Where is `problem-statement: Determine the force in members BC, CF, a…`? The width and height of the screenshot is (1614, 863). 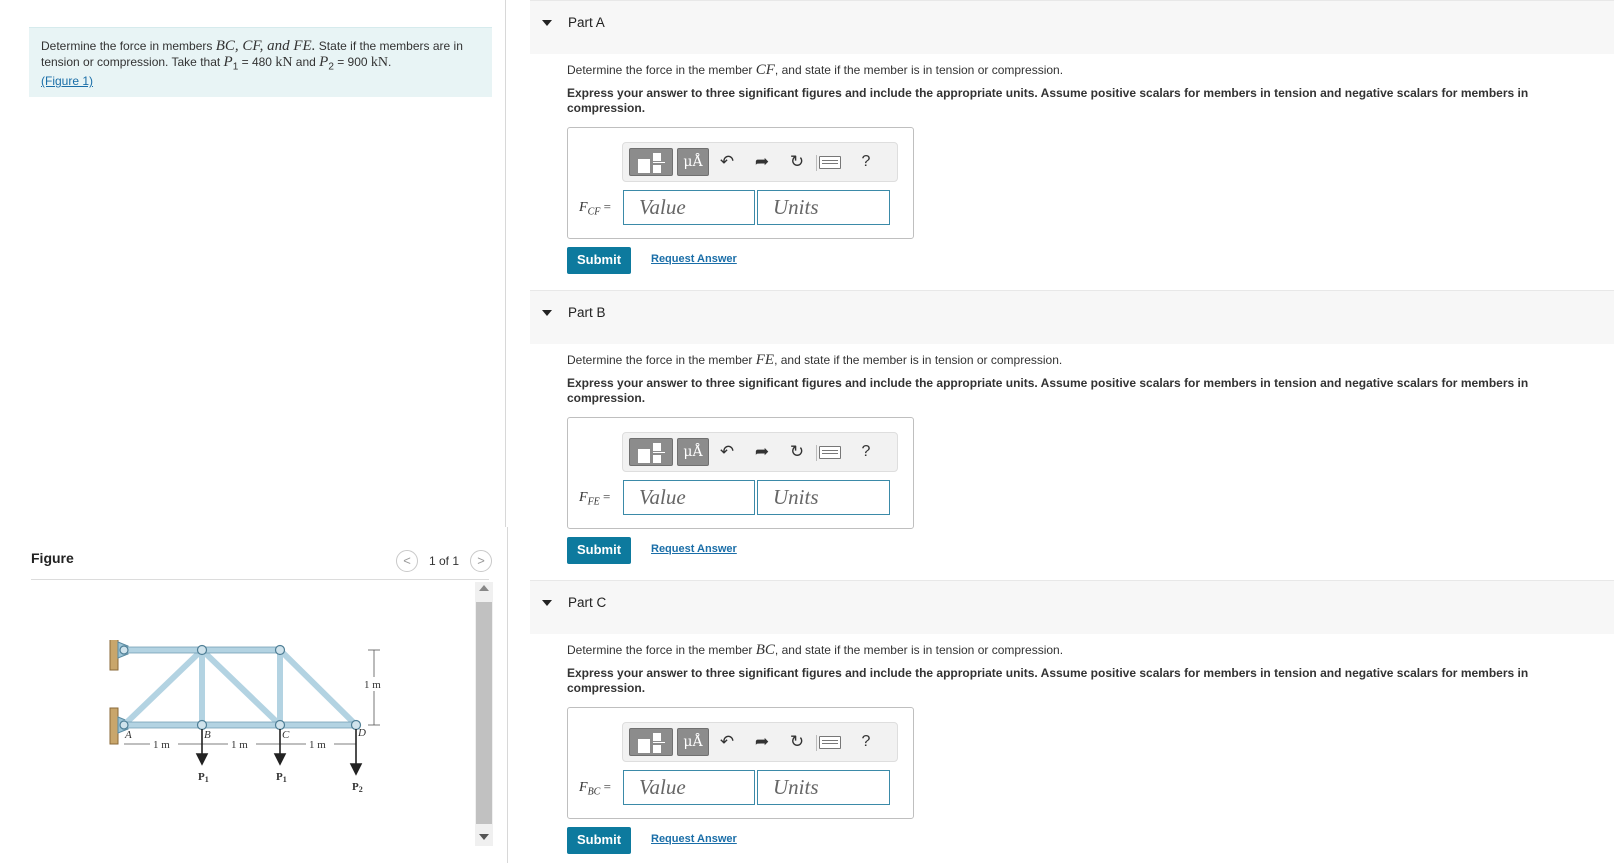 problem-statement: Determine the force in members BC, CF, a… is located at coordinates (260, 62).